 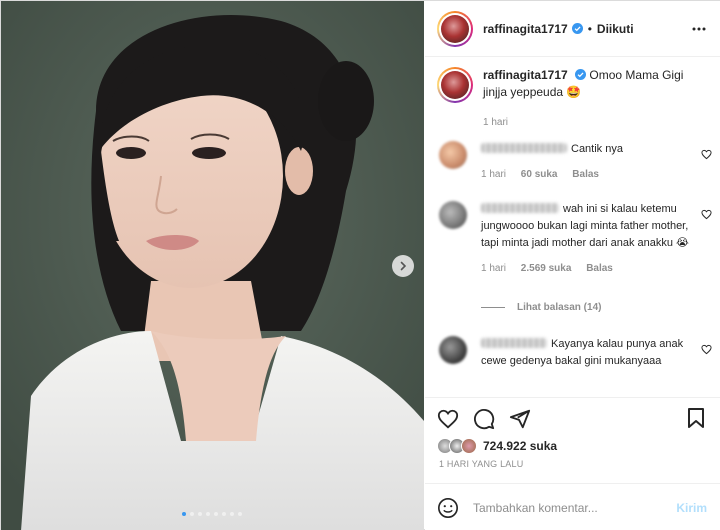 I want to click on comment-likes: 2.569 suka, so click(x=546, y=268).